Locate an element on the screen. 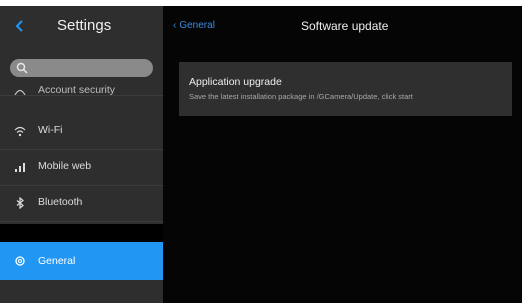 The image size is (526, 303). back-arrow-icon is located at coordinates (20, 26).